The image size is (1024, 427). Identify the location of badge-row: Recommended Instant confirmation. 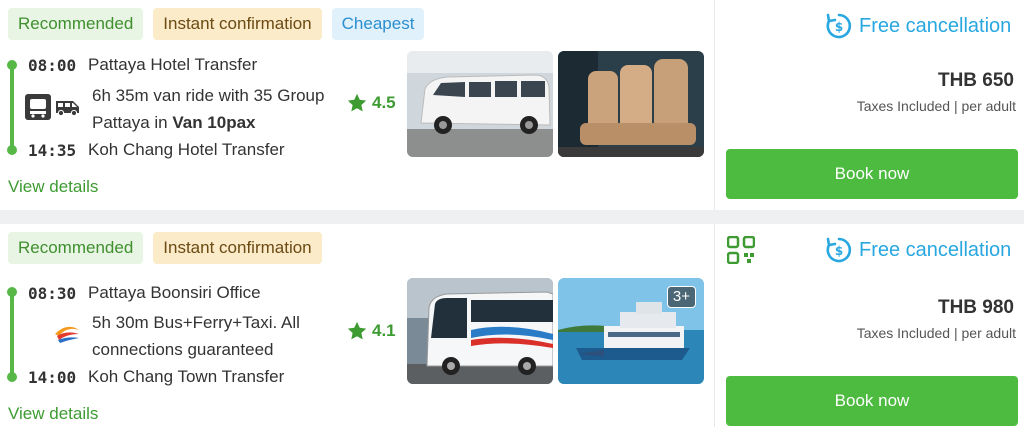
(165, 248).